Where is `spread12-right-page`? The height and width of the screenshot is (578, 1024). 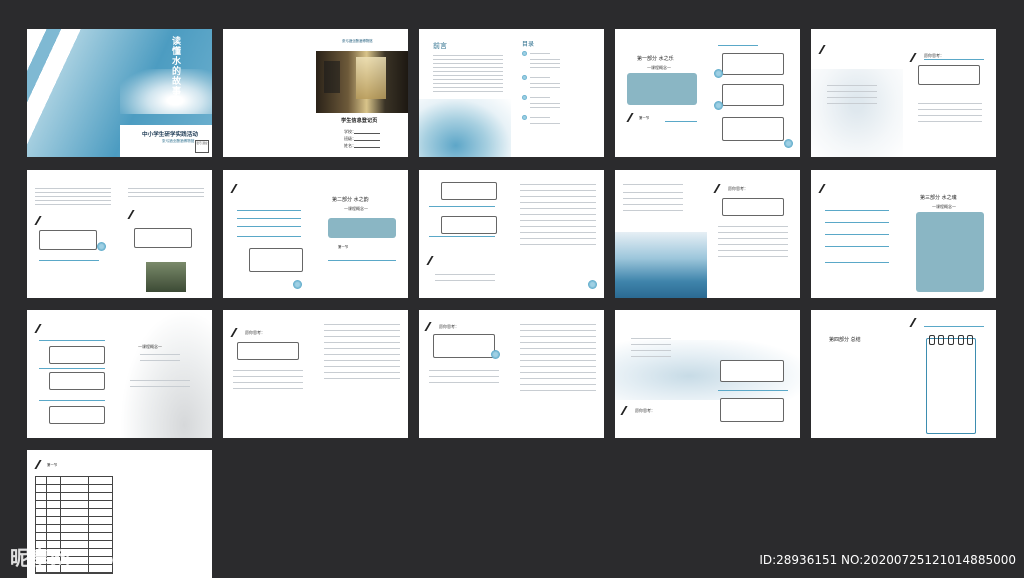
spread12-right-page is located at coordinates (362, 374).